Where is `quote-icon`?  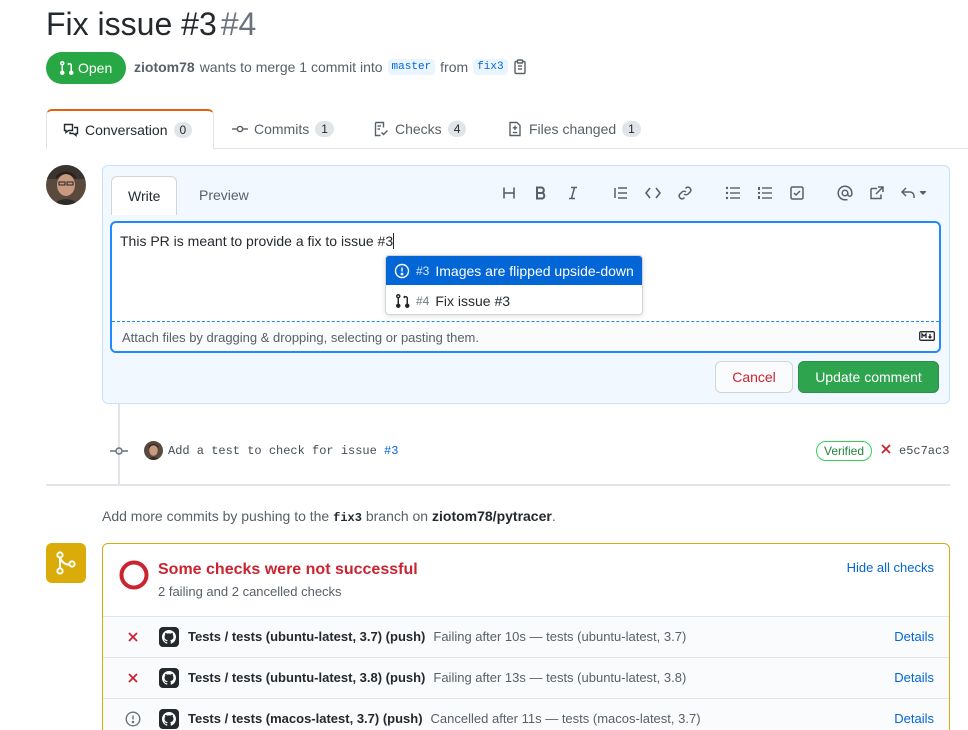 quote-icon is located at coordinates (621, 193).